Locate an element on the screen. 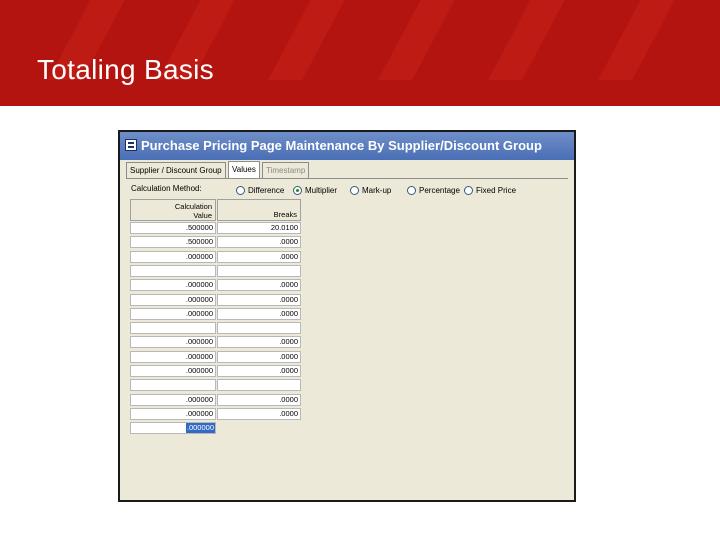 The width and height of the screenshot is (720, 540). tab-values: Values is located at coordinates (244, 170).